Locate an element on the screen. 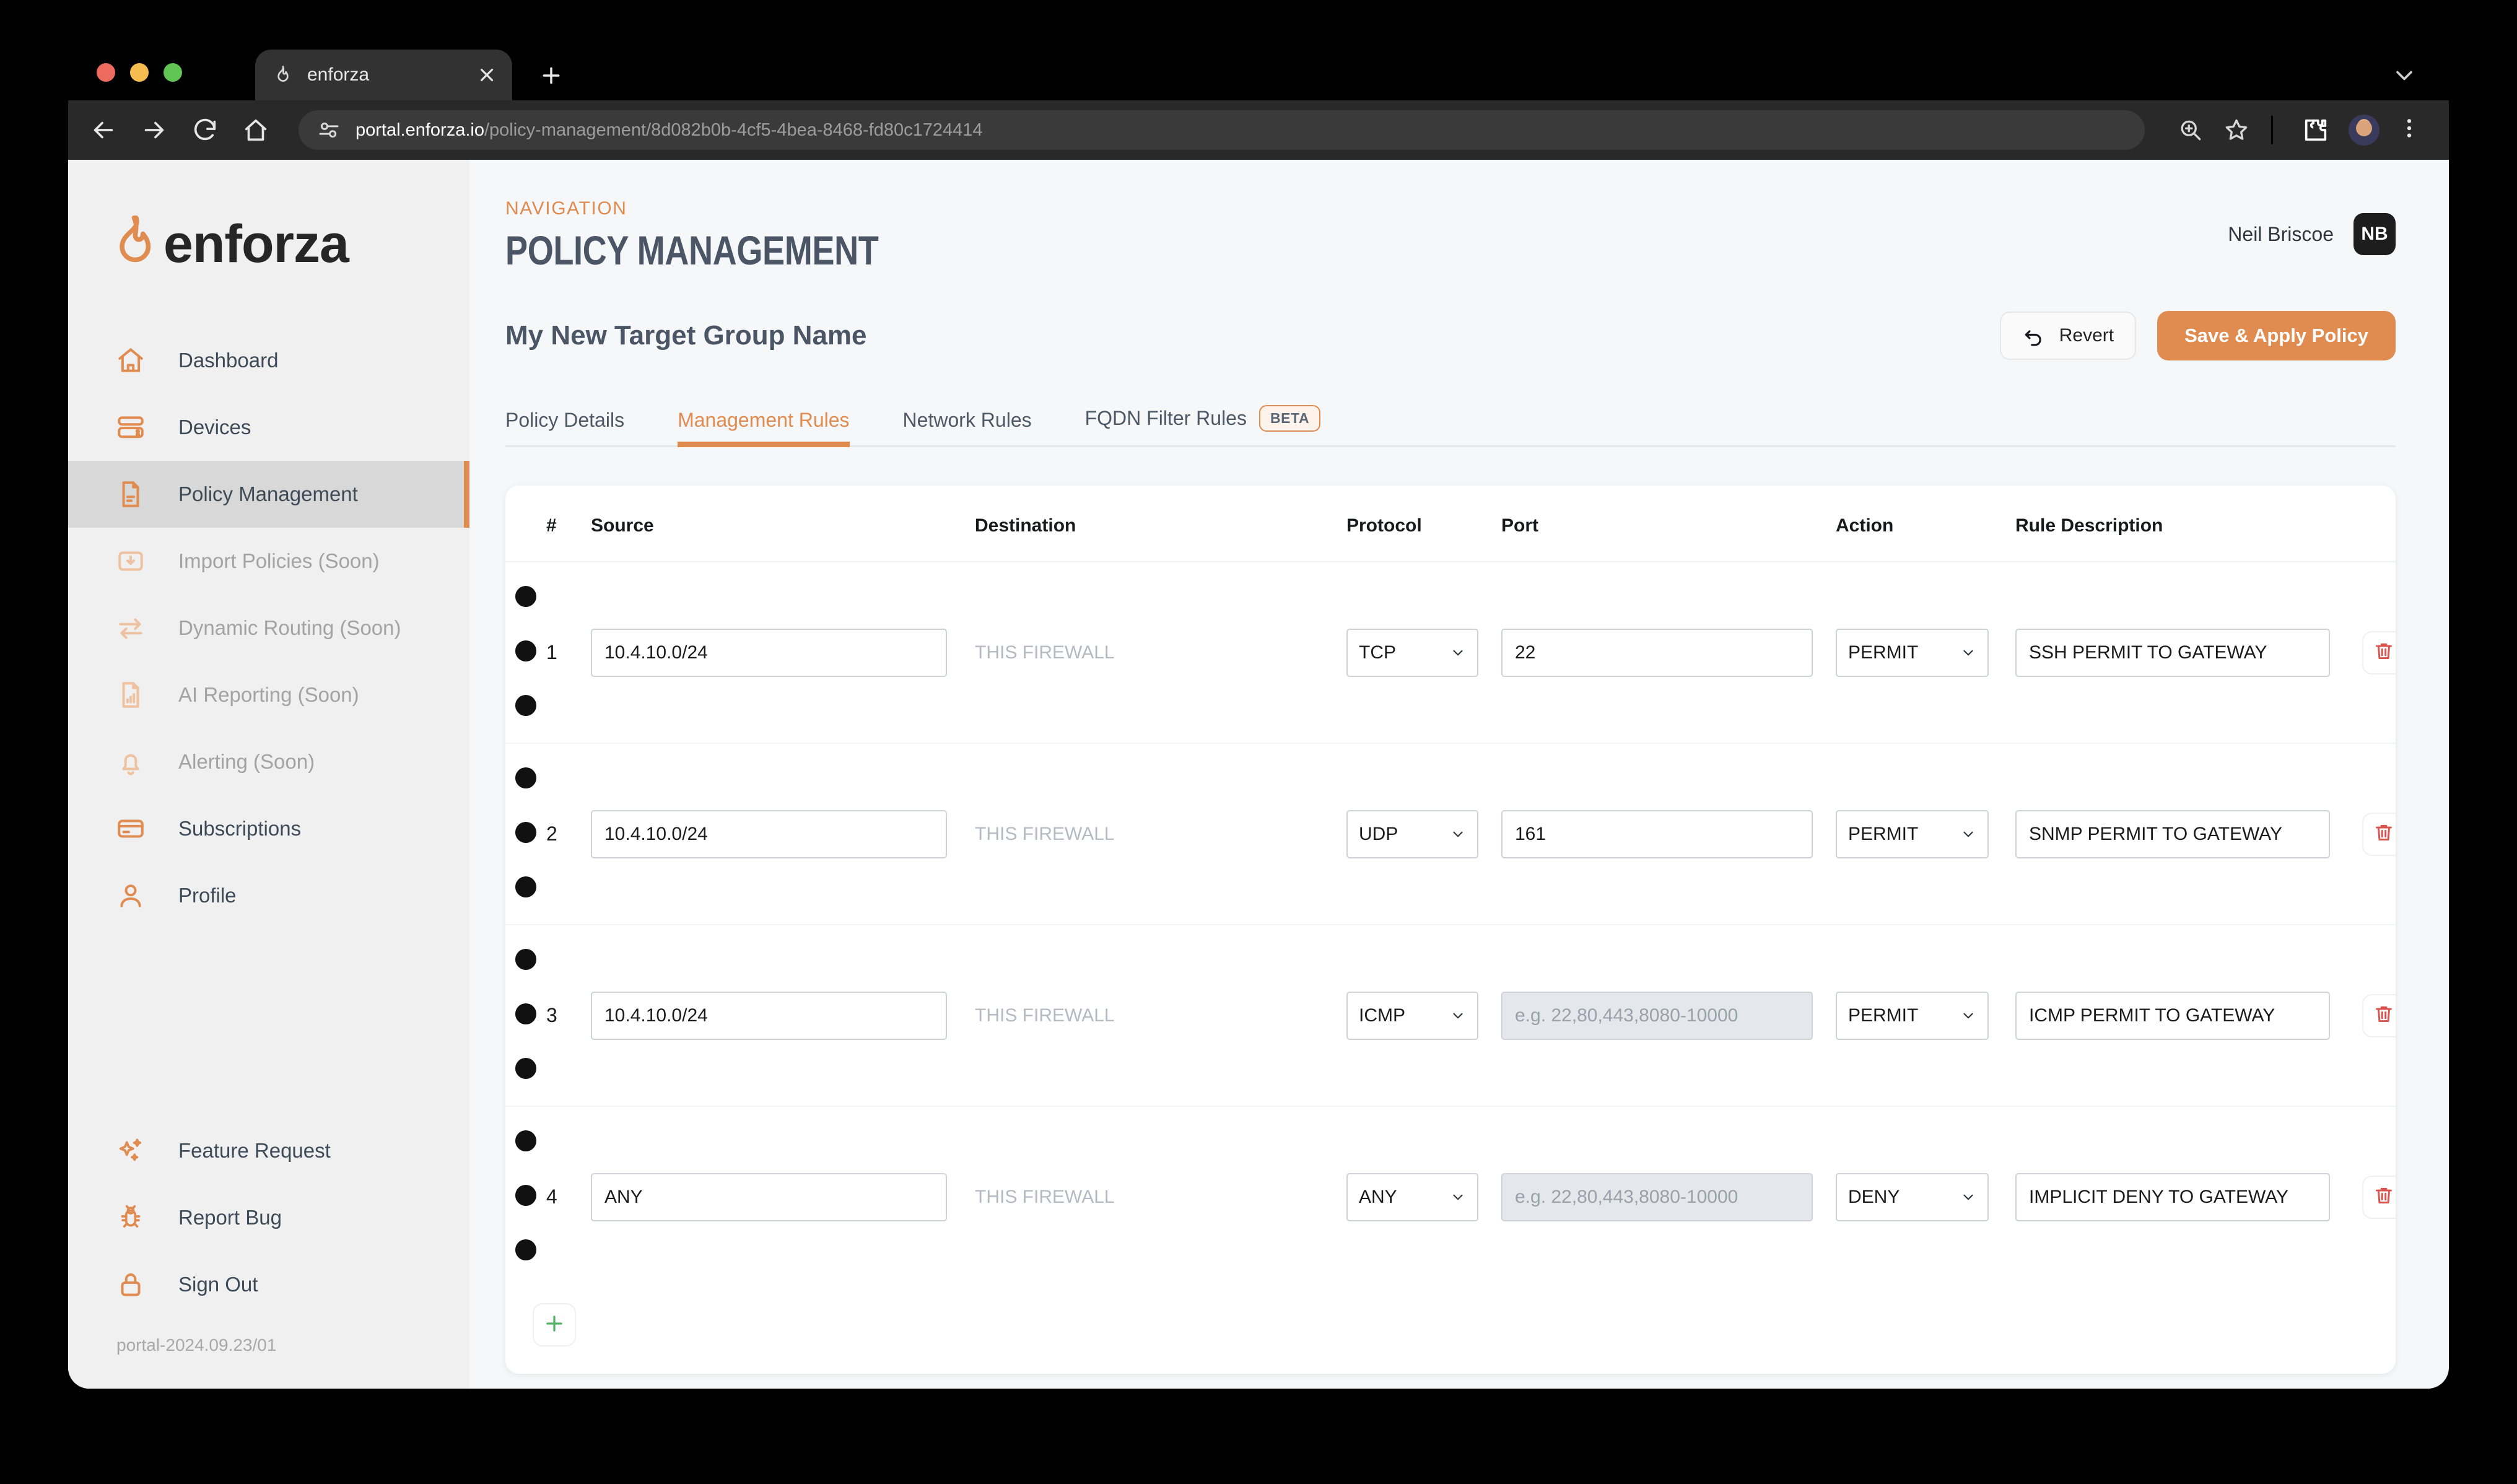  protocol-cell: TCP is located at coordinates (1423, 653).